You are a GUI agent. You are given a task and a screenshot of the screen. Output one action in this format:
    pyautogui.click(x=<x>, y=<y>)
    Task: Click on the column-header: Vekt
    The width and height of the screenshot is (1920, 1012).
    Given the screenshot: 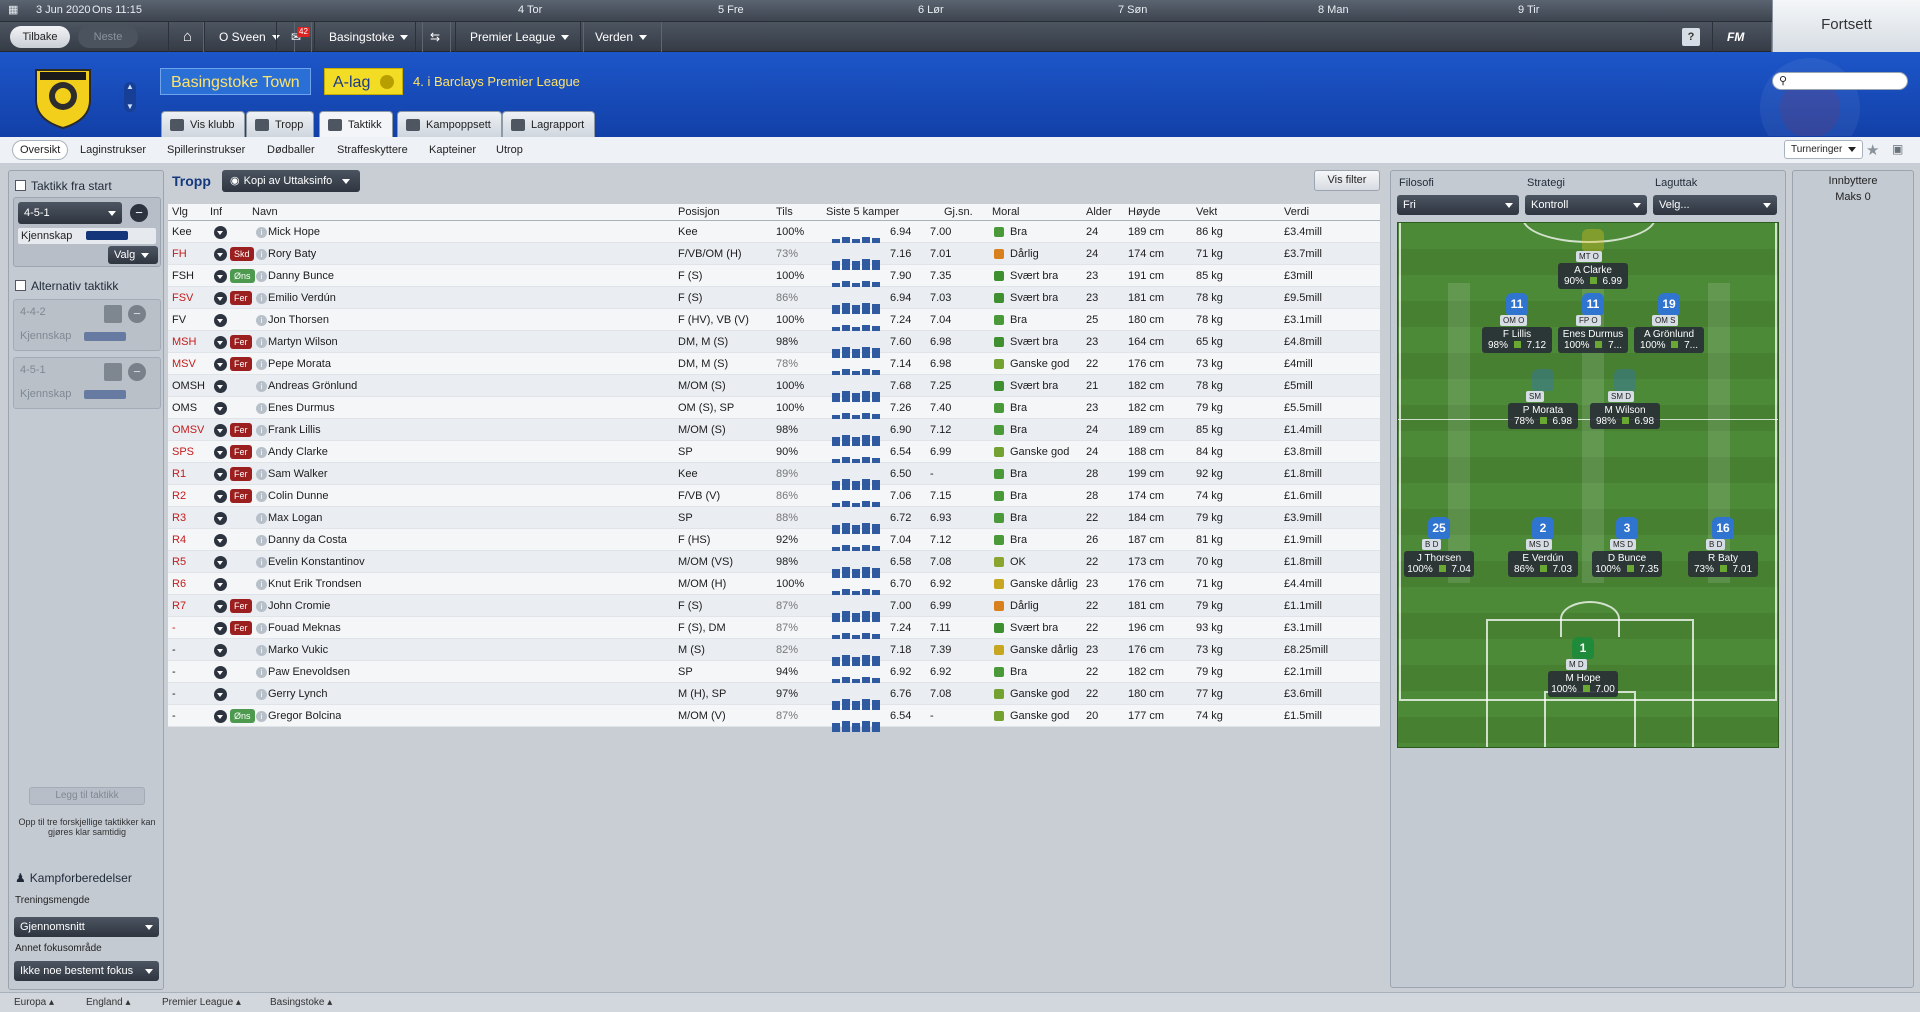 What is the action you would take?
    pyautogui.click(x=1206, y=212)
    